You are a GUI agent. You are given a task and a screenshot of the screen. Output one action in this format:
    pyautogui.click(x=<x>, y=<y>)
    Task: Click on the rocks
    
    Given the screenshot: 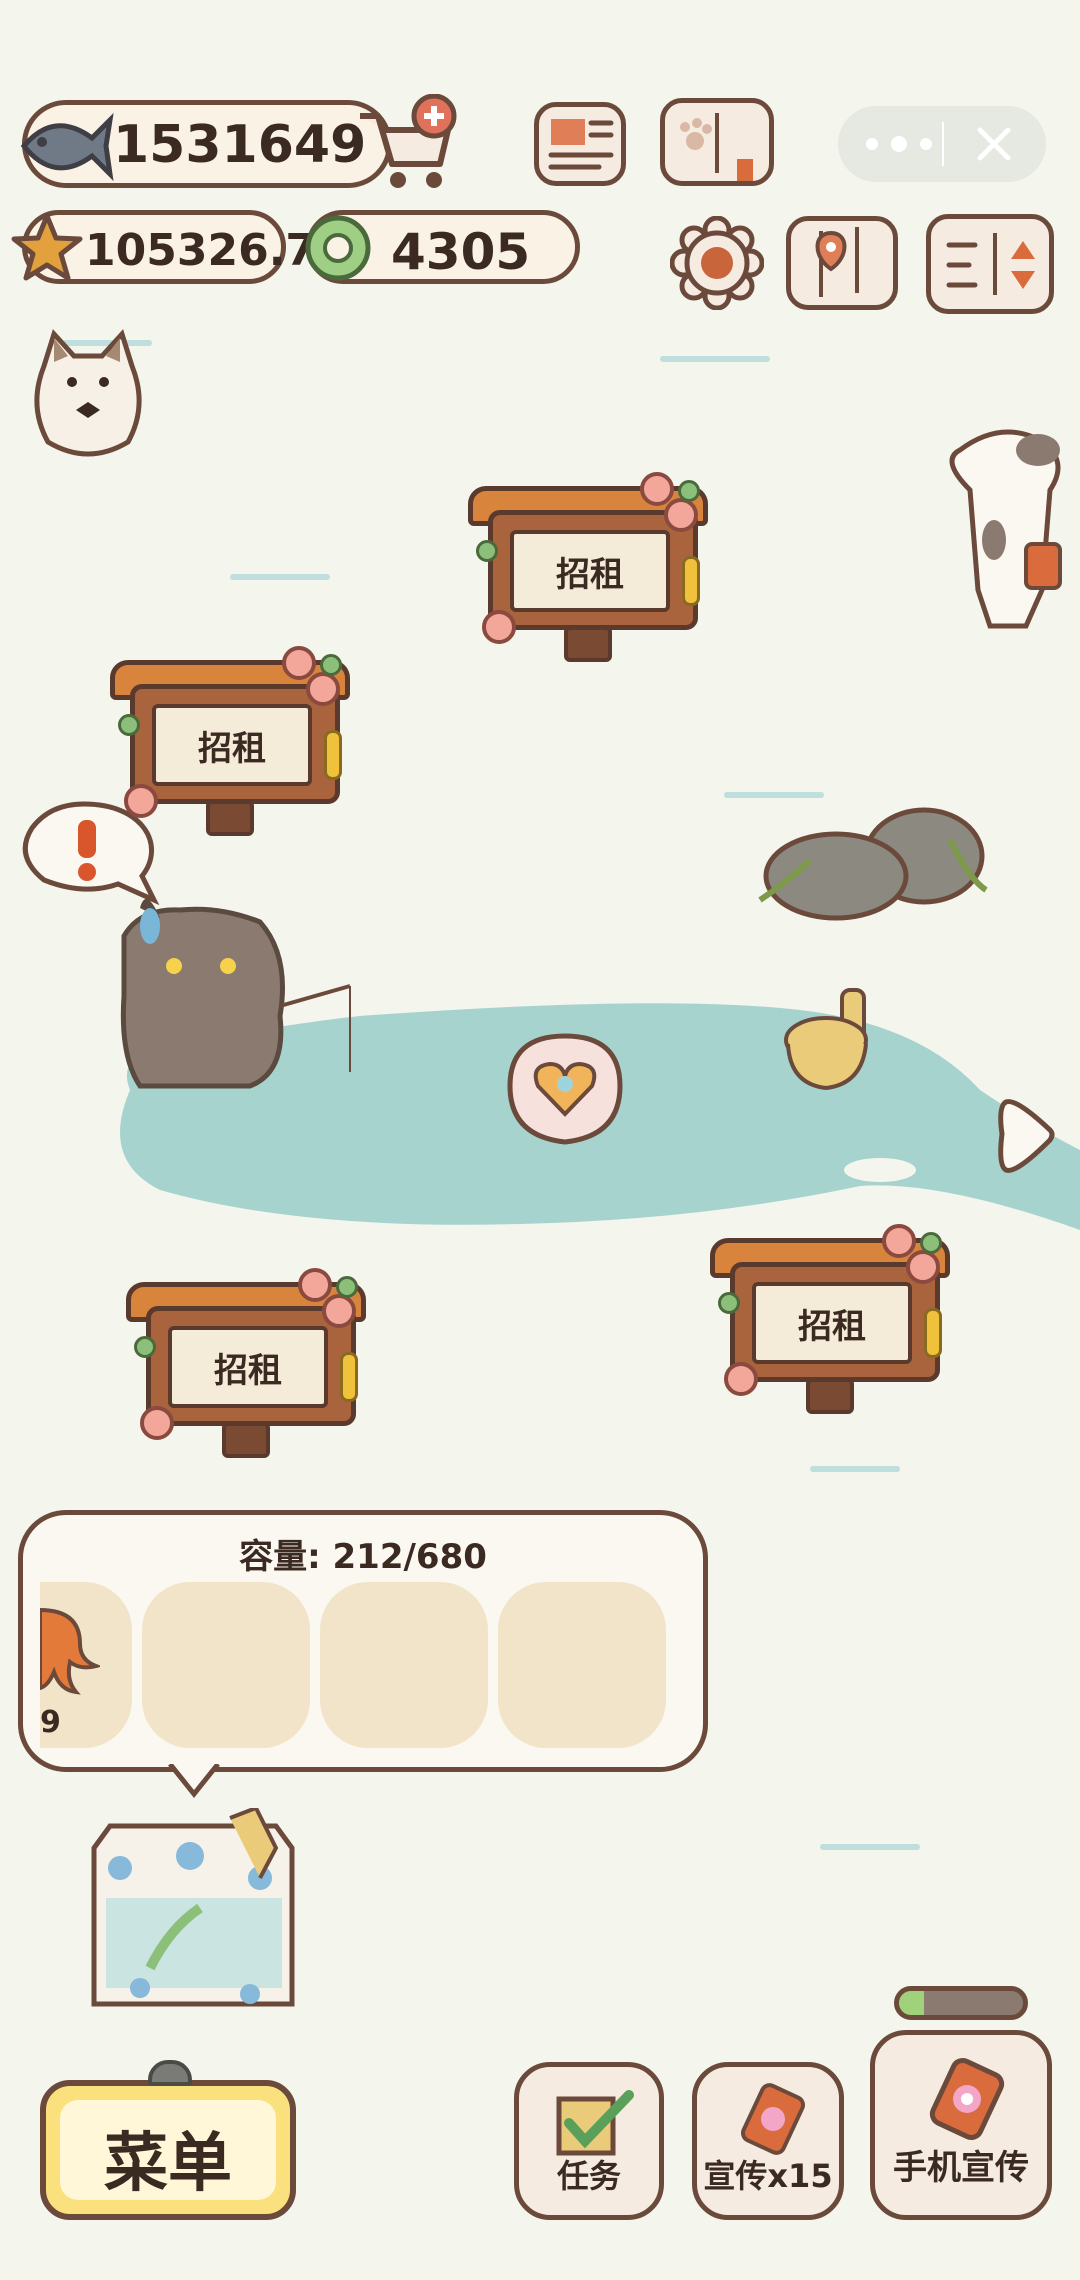 What is the action you would take?
    pyautogui.click(x=873, y=864)
    